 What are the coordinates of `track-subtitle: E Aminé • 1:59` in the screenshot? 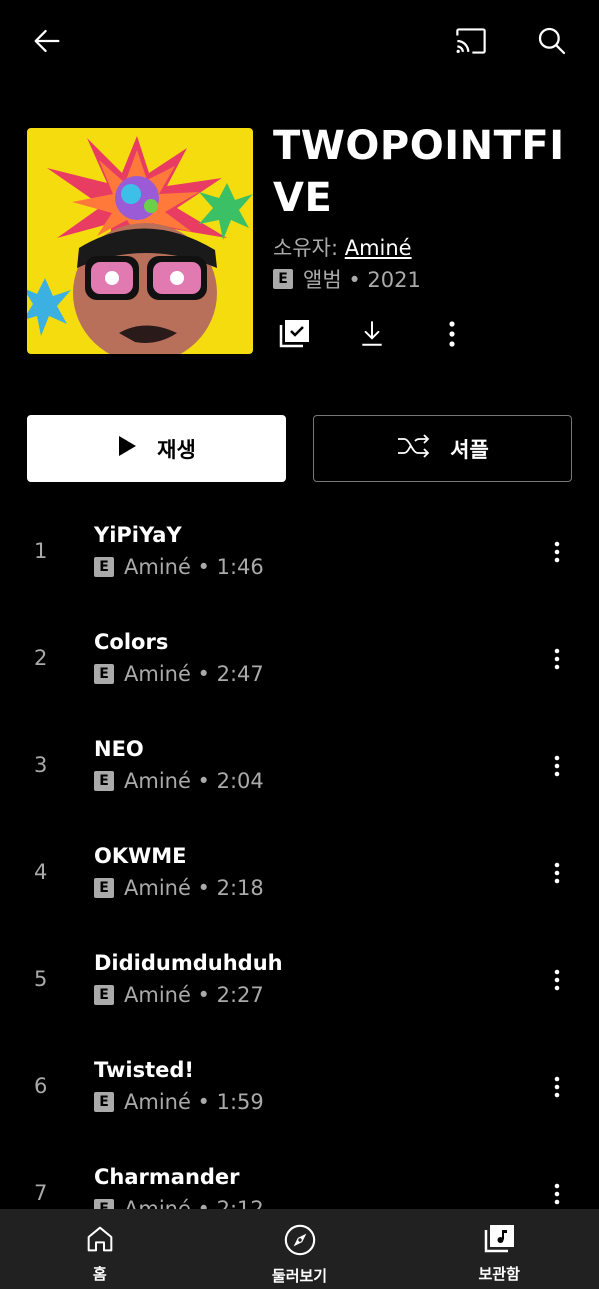 It's located at (179, 1102).